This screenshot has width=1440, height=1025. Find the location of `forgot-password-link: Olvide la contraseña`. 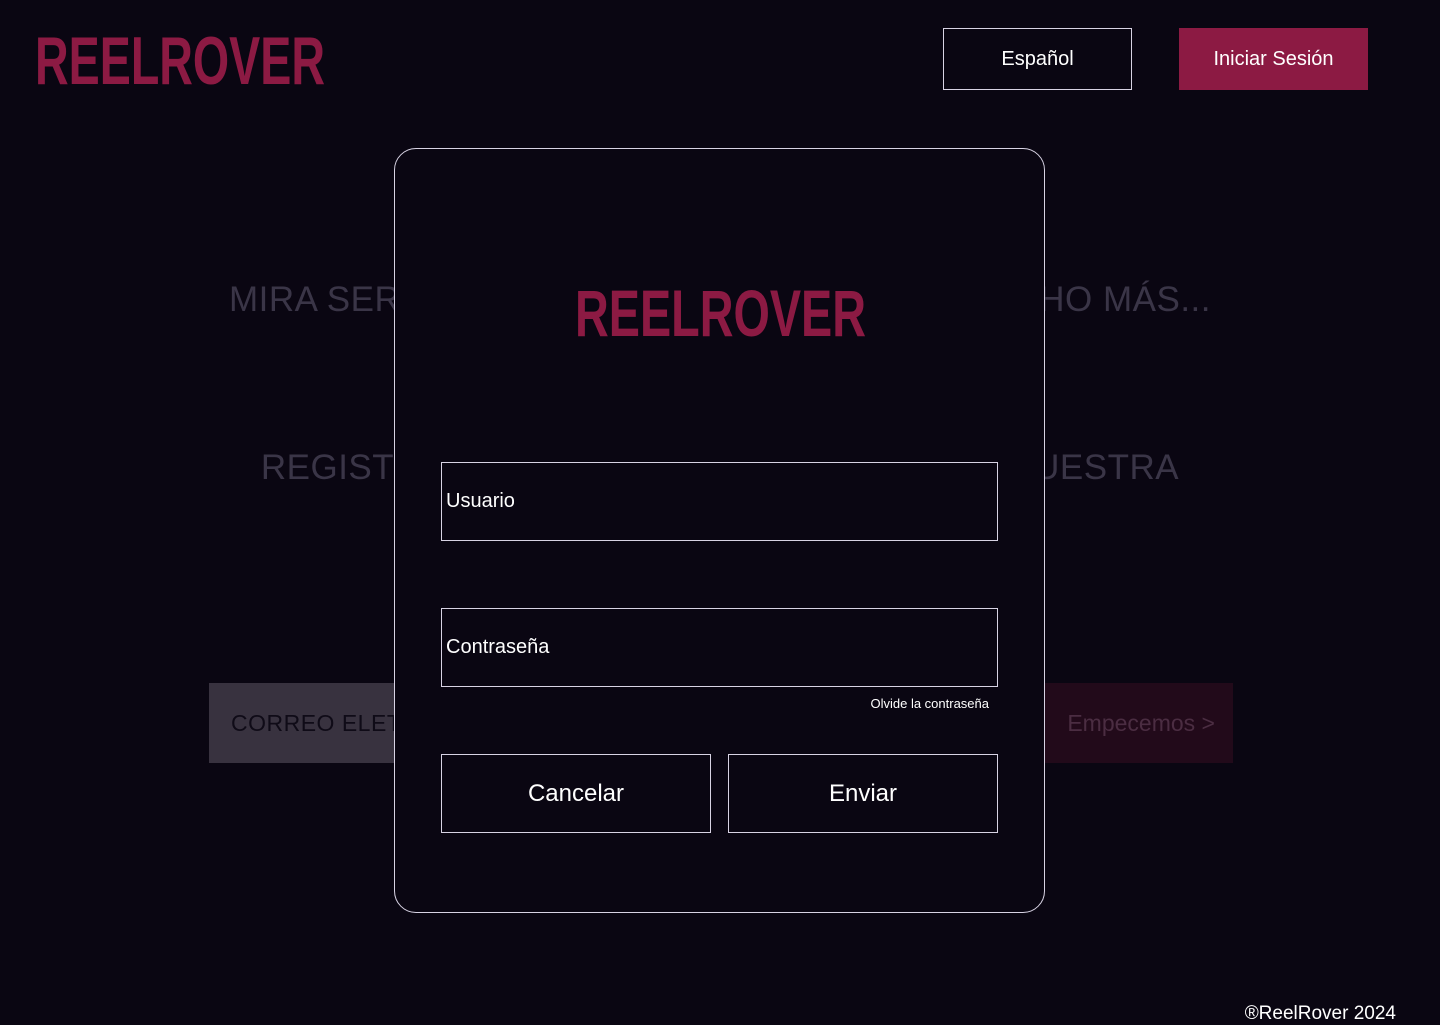

forgot-password-link: Olvide la contraseña is located at coordinates (929, 703).